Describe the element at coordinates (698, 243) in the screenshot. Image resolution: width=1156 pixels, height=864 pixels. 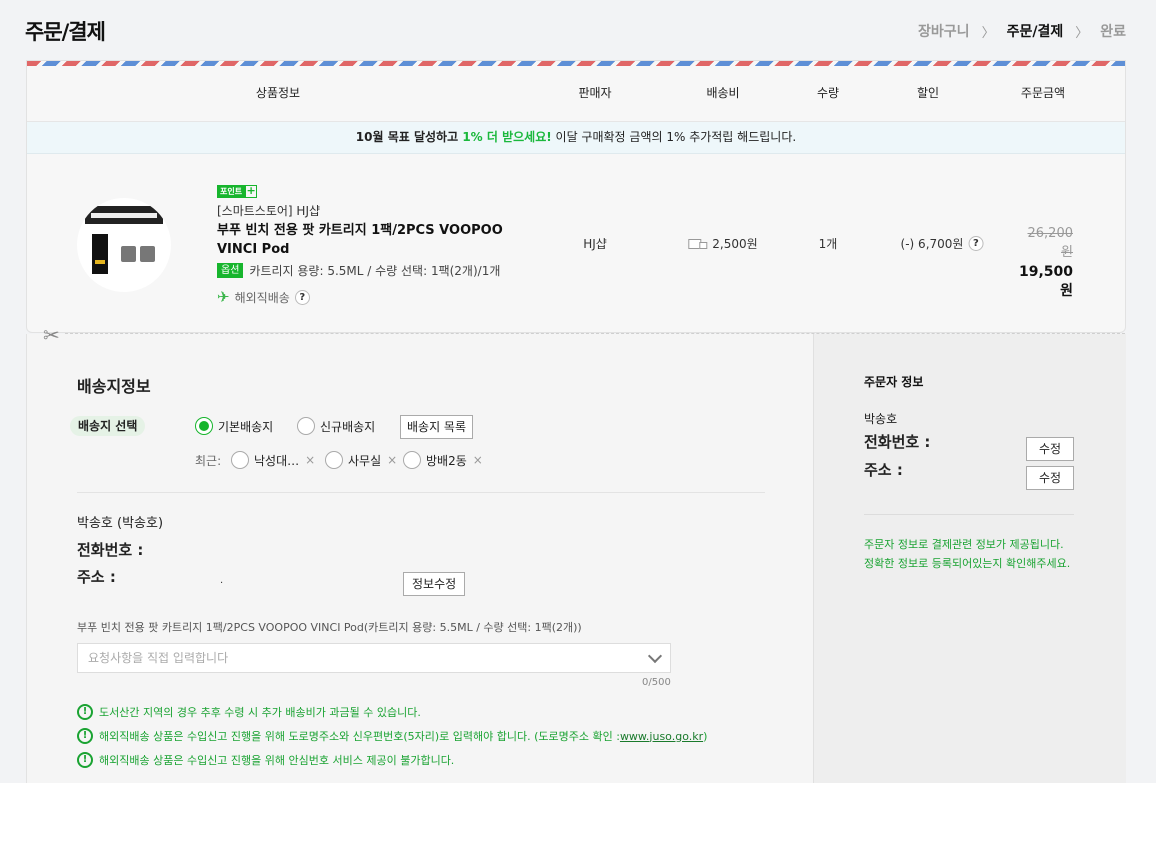
I see `truck-icon` at that location.